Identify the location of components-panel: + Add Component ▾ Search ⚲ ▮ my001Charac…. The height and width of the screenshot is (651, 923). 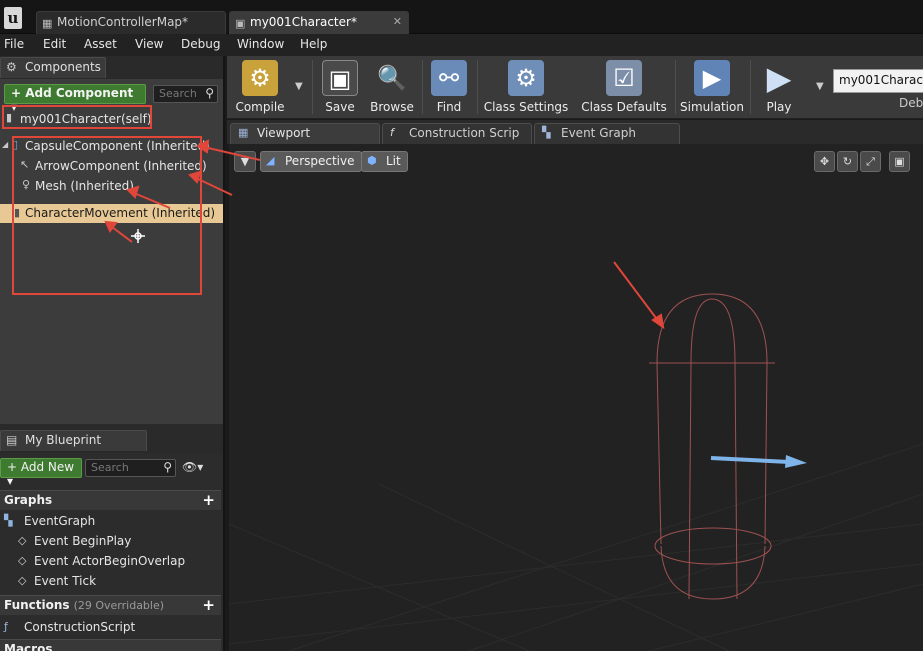
(111, 251).